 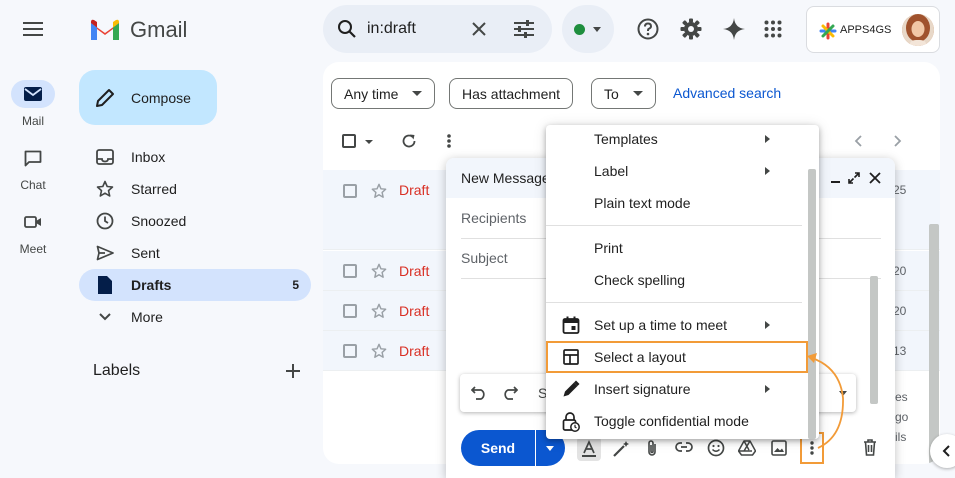 I want to click on refresh-icon, so click(x=409, y=141).